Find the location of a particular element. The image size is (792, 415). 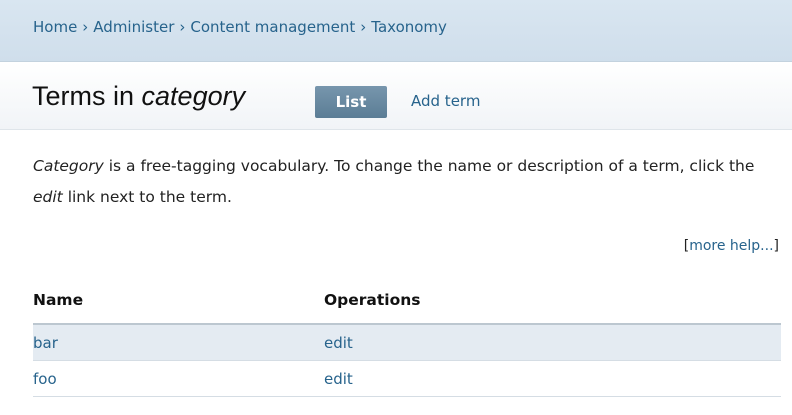

vocab-name: Category is located at coordinates (68, 166).